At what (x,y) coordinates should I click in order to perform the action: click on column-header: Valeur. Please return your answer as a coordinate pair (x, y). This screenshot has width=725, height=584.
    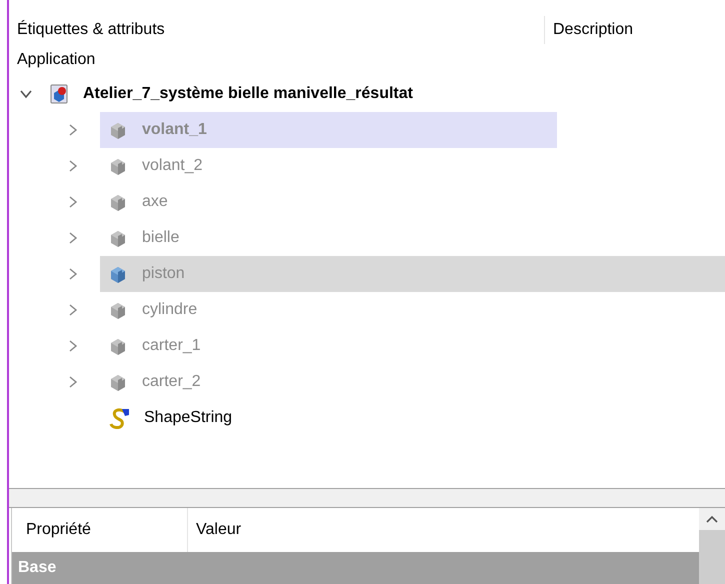
    Looking at the image, I should click on (215, 530).